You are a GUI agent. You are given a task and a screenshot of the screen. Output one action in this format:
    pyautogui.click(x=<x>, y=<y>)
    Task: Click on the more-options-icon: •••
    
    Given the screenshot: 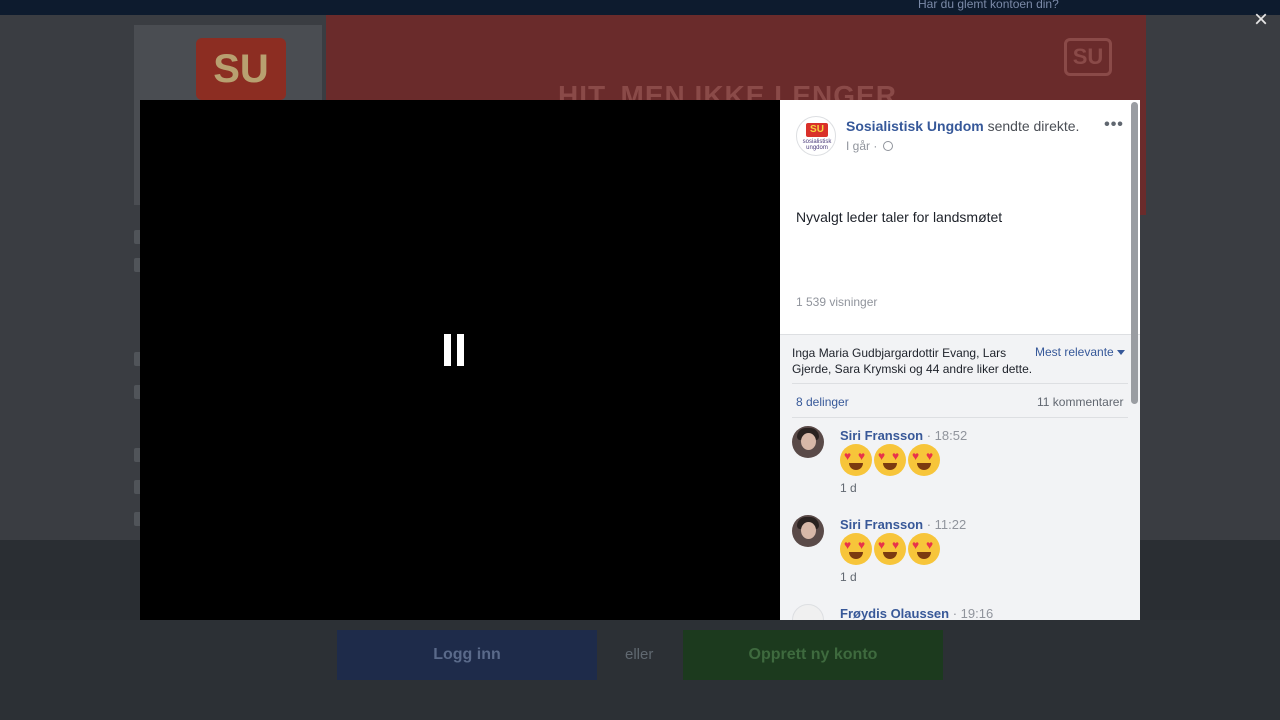 What is the action you would take?
    pyautogui.click(x=1114, y=126)
    